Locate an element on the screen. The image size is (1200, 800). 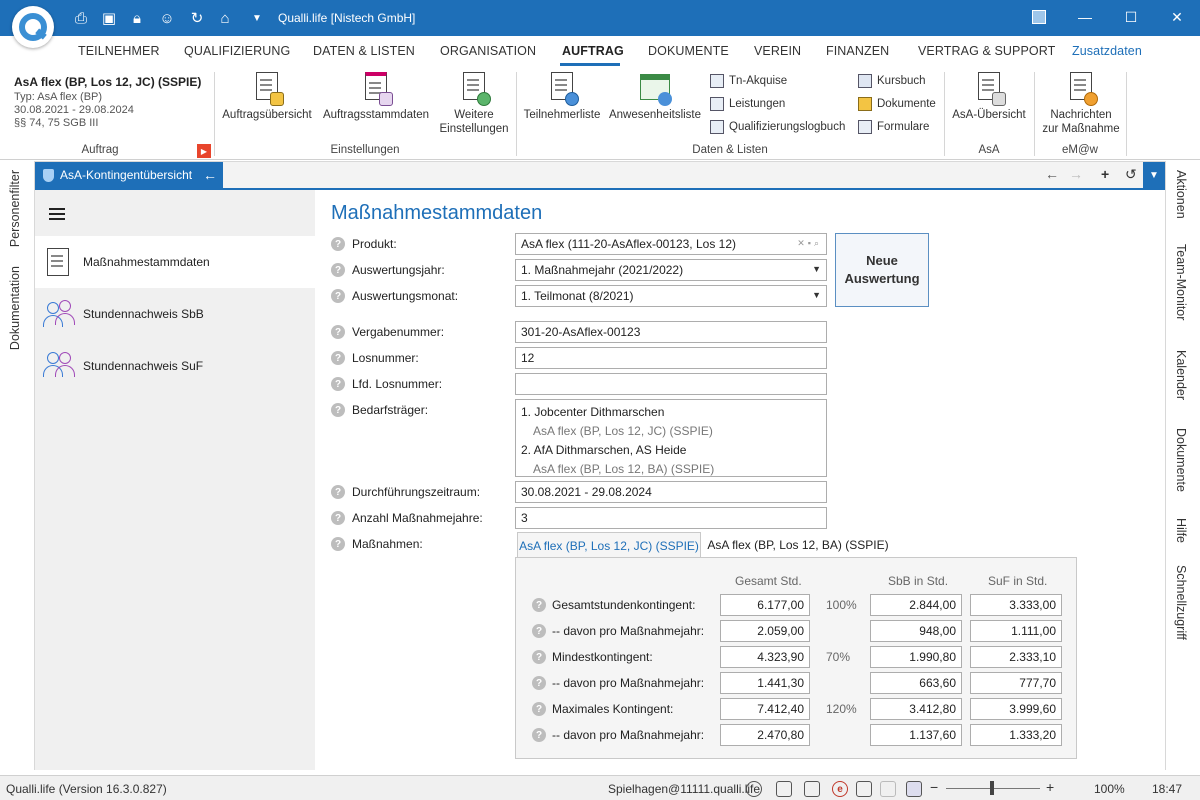
lock-icon: 🔒︎ is located at coordinates (137, 18).